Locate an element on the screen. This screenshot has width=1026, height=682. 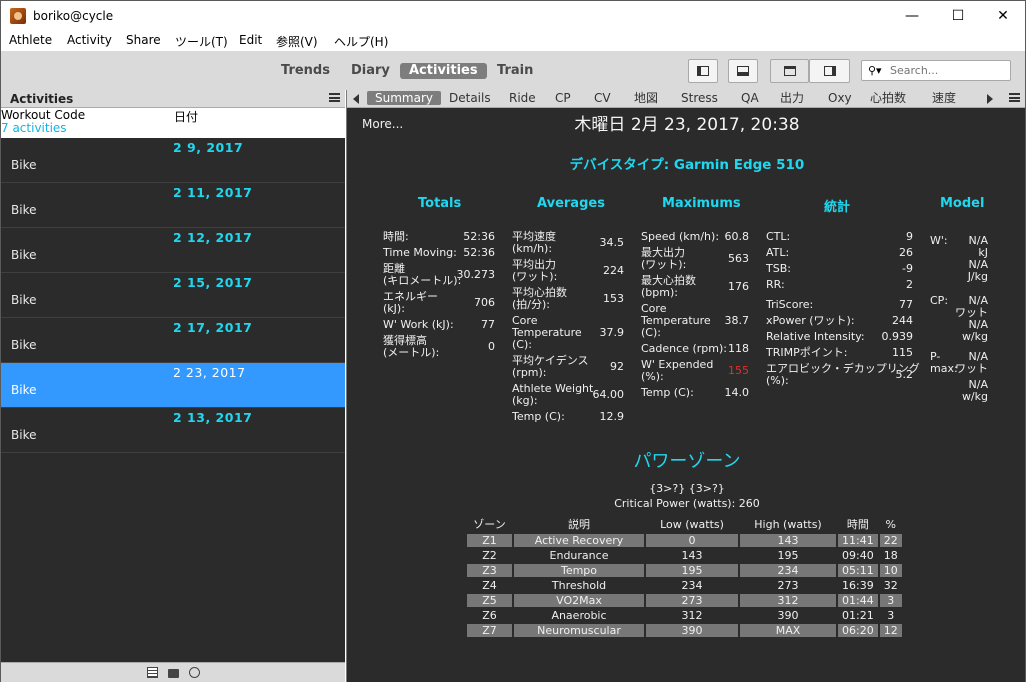
header-high: High (watts) is located at coordinates (788, 524).